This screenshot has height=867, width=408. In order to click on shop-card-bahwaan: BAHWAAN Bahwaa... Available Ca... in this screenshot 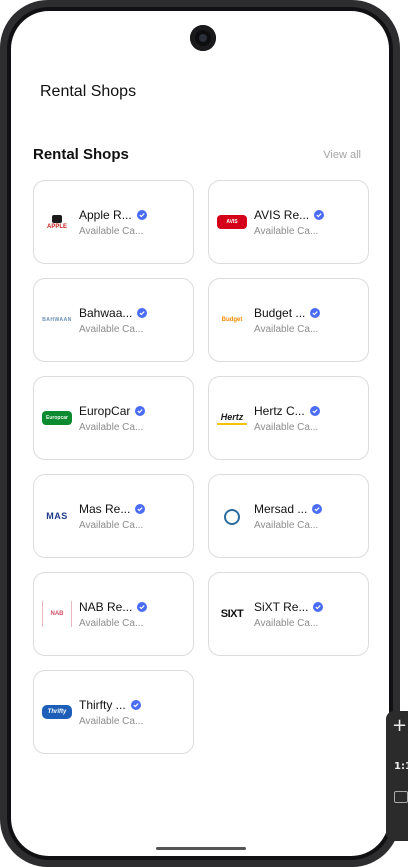, I will do `click(113, 320)`.